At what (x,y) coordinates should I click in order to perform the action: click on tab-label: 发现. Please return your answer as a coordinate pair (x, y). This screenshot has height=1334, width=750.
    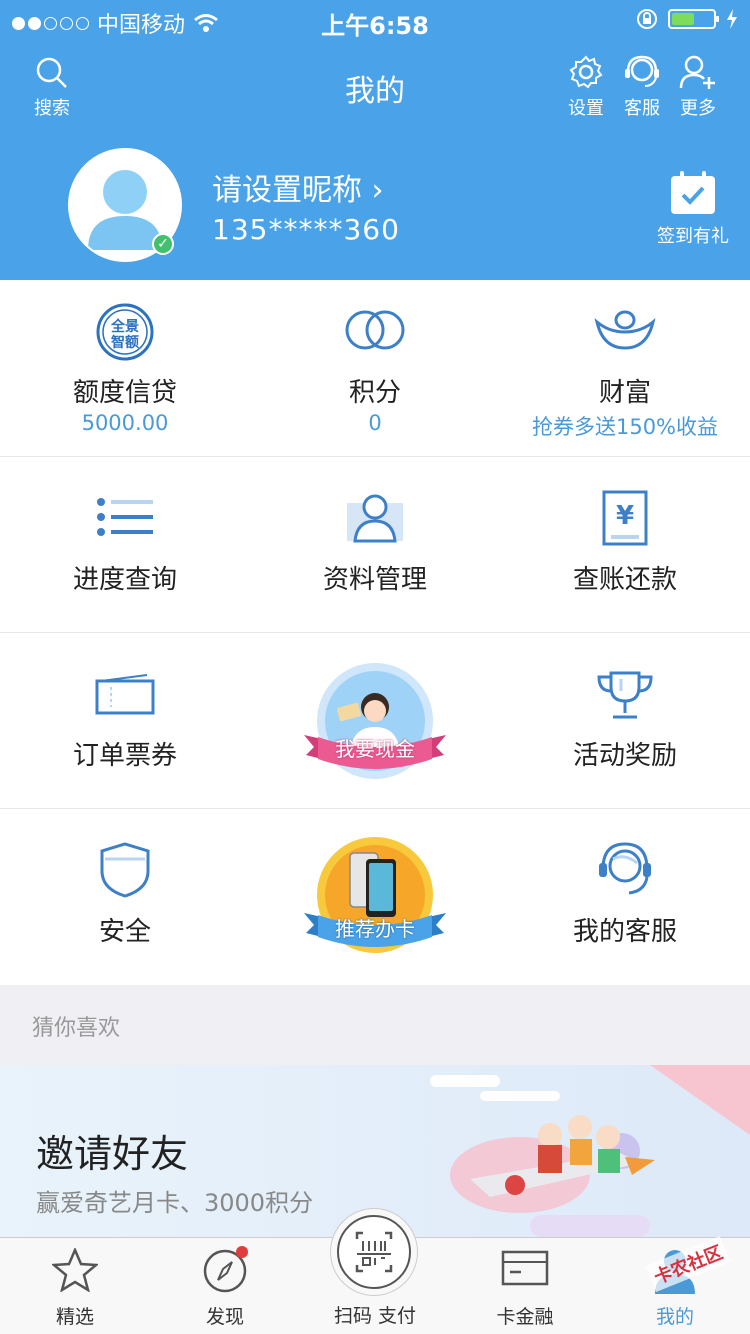
    Looking at the image, I should click on (224, 1317).